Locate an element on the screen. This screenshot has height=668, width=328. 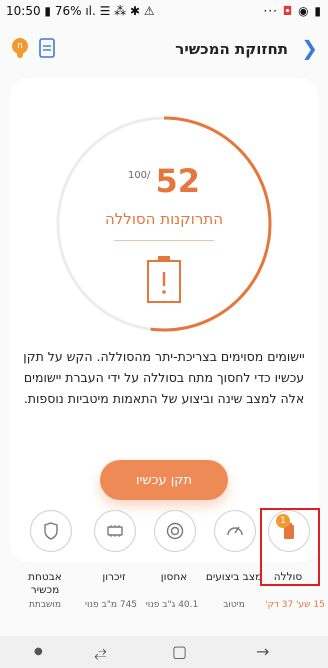
tile-performance is located at coordinates (235, 531).